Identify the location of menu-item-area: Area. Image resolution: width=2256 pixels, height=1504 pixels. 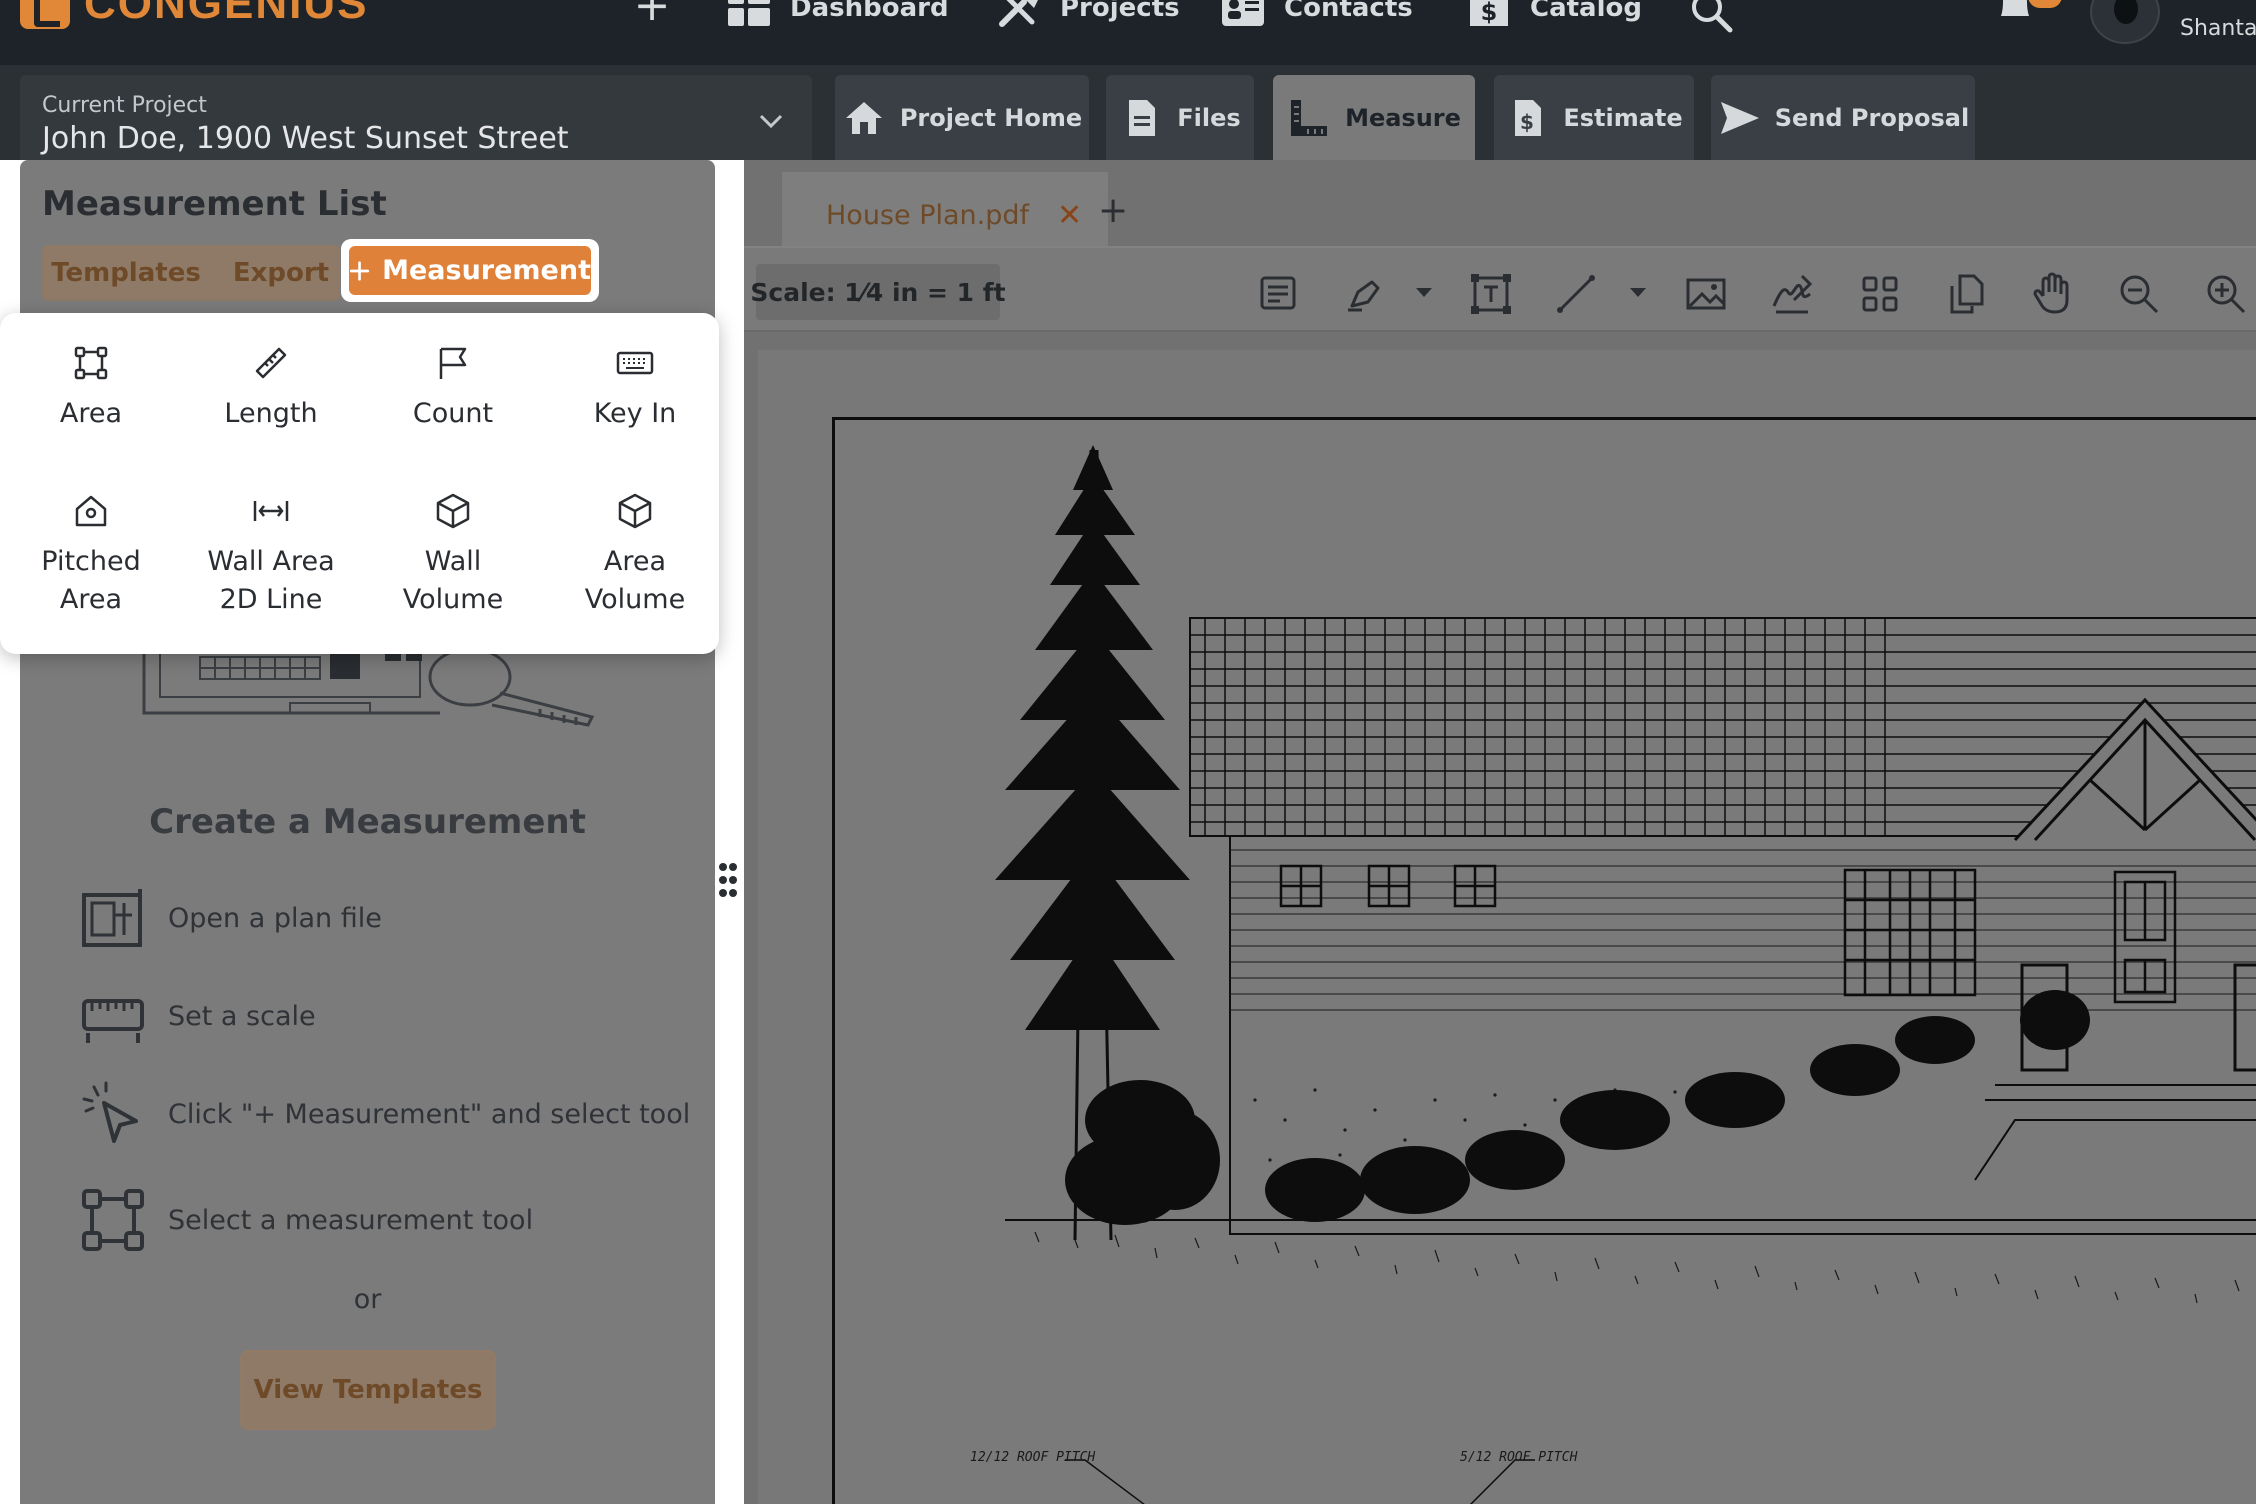
(91, 388).